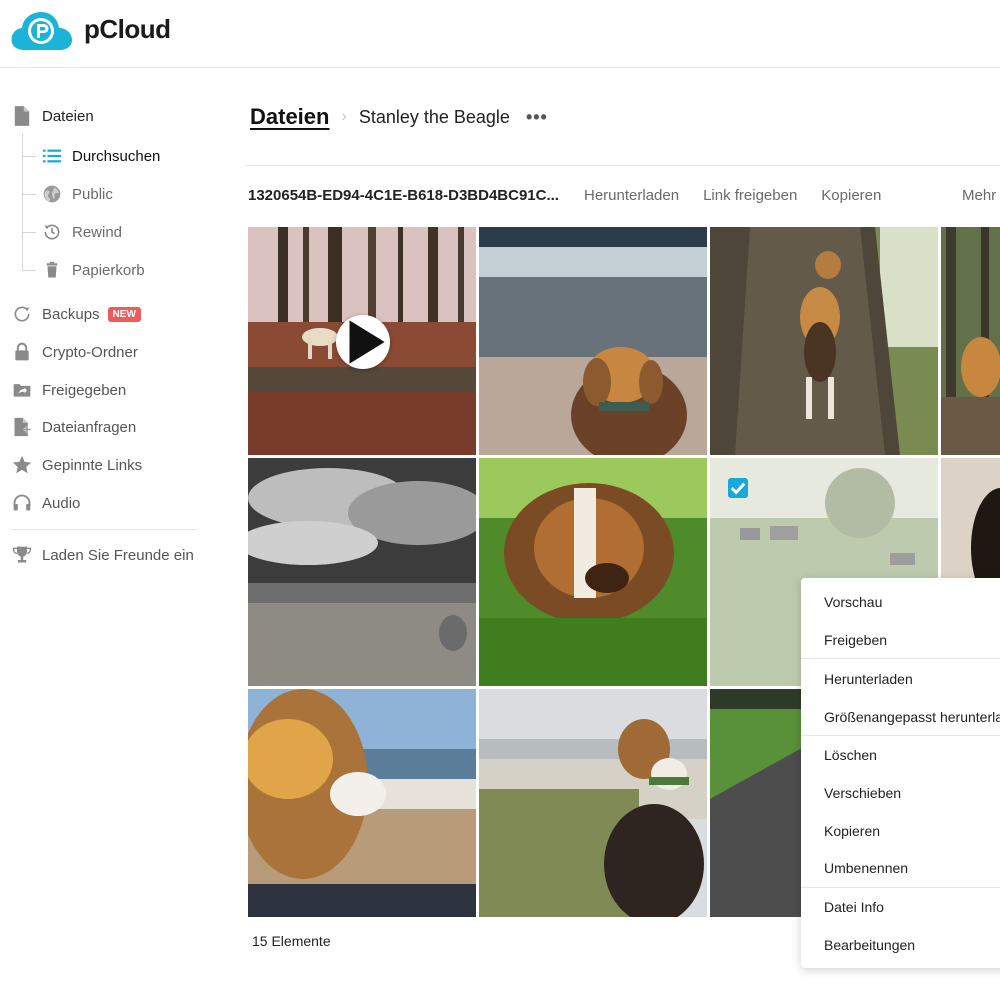 The height and width of the screenshot is (1000, 1000). What do you see at coordinates (854, 909) in the screenshot?
I see `menu-item-file-info: Datei Info` at bounding box center [854, 909].